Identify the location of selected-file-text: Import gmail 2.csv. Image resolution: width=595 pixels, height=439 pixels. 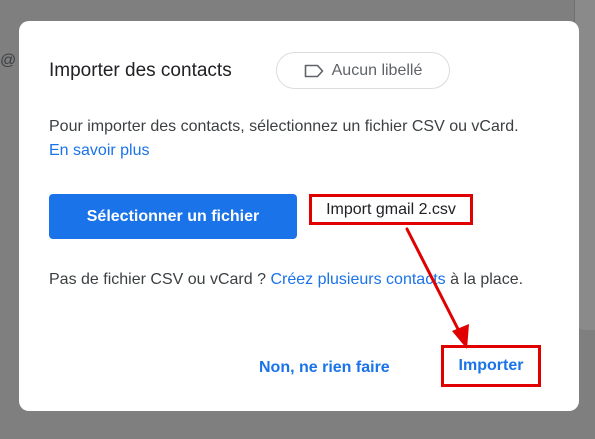
(391, 209).